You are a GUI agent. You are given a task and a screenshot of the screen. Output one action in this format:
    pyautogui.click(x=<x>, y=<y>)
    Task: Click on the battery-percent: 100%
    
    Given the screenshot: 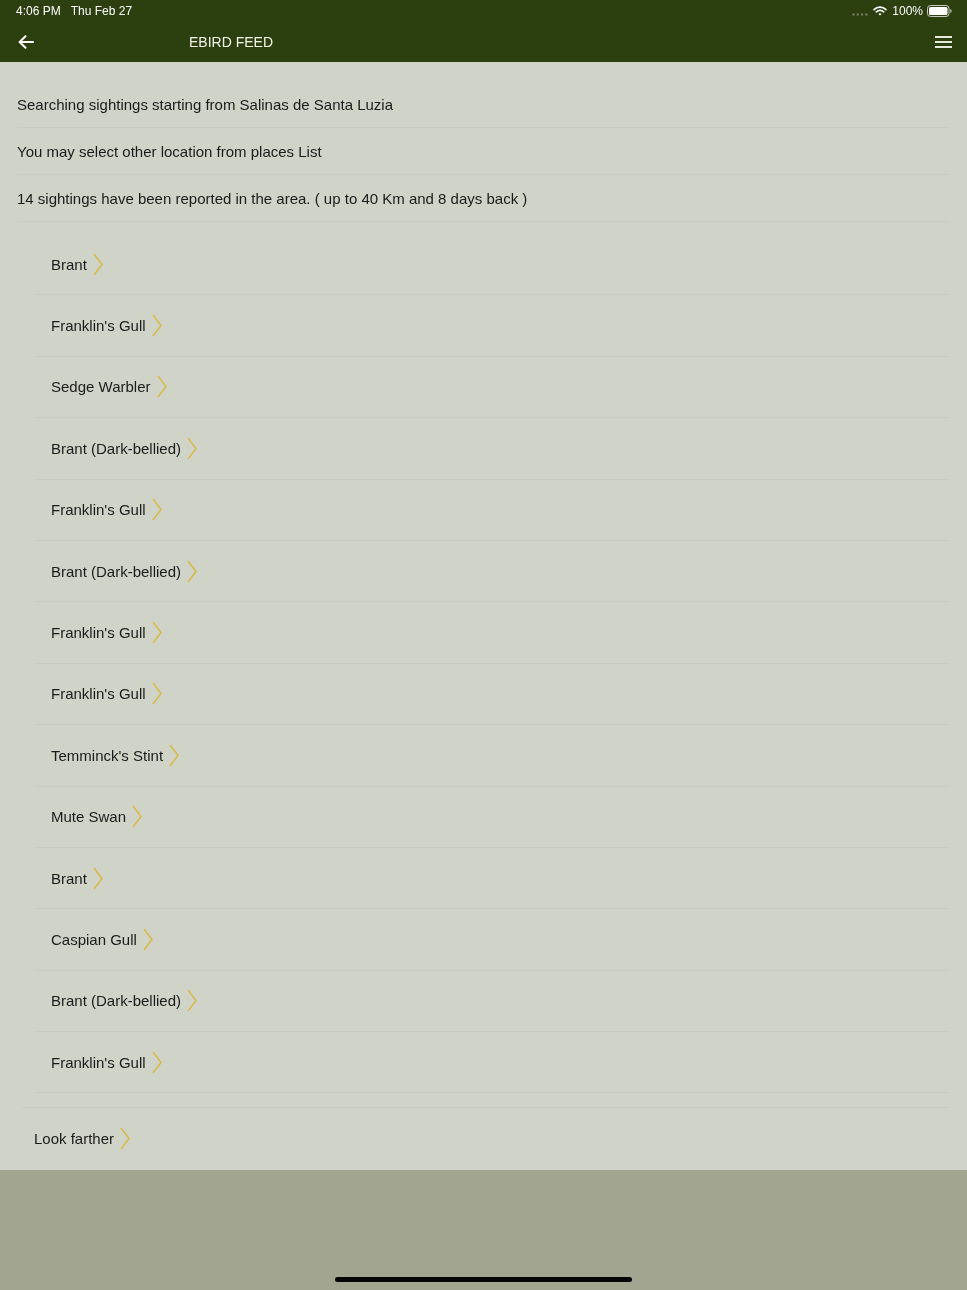 What is the action you would take?
    pyautogui.click(x=907, y=11)
    